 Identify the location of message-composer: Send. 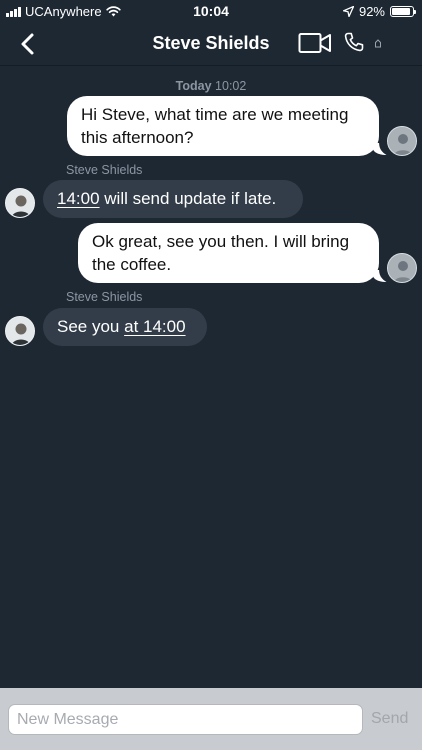
(211, 719).